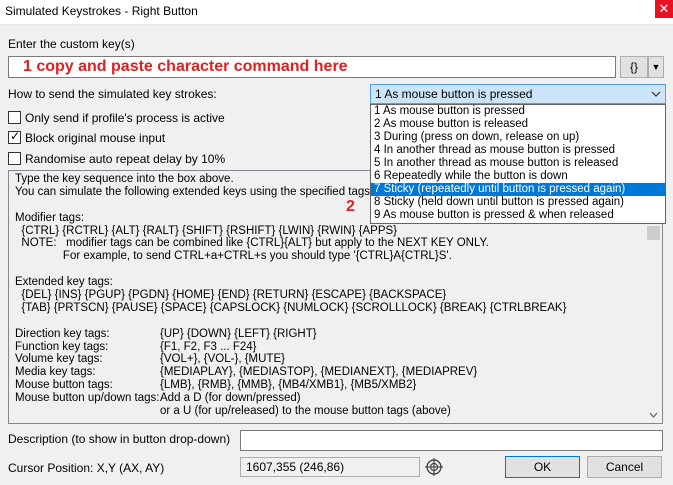 This screenshot has height=485, width=673. Describe the element at coordinates (101, 11) in the screenshot. I see `window-title: Simulated Keystrokes - Right Button` at that location.